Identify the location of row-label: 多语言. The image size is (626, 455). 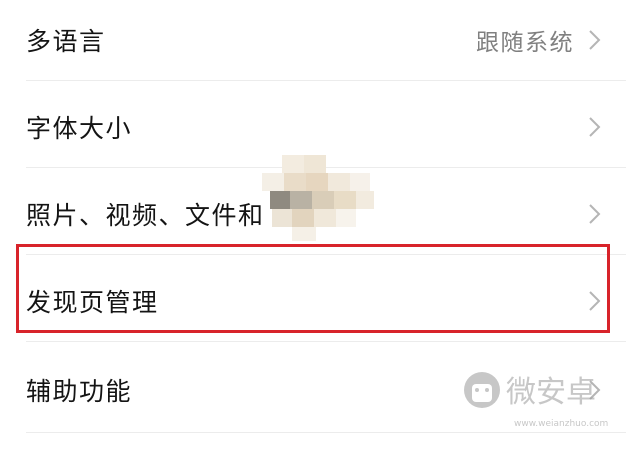
(66, 41).